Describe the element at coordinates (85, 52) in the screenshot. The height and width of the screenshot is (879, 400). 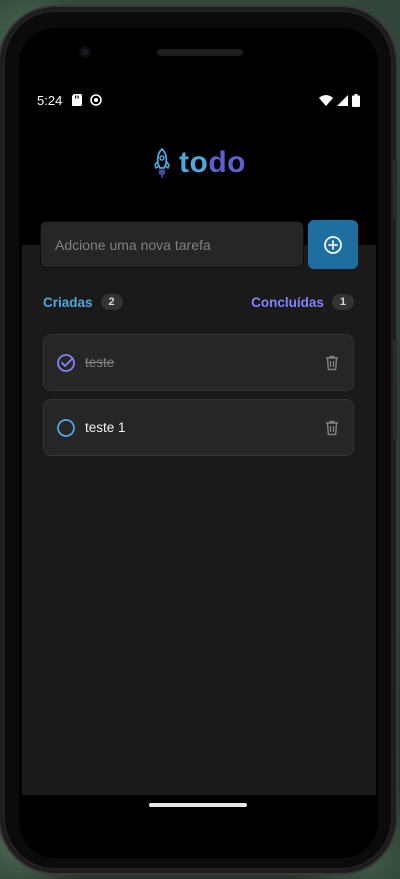
I see `front-camera` at that location.